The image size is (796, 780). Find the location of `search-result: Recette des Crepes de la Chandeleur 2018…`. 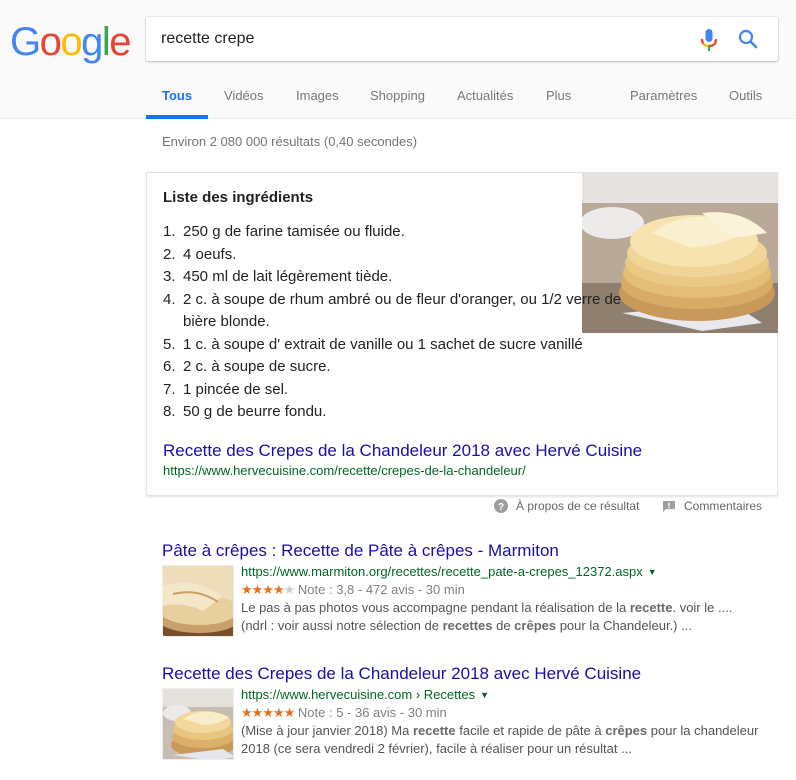

search-result: Recette des Crepes de la Chandeleur 2018… is located at coordinates (472, 711).